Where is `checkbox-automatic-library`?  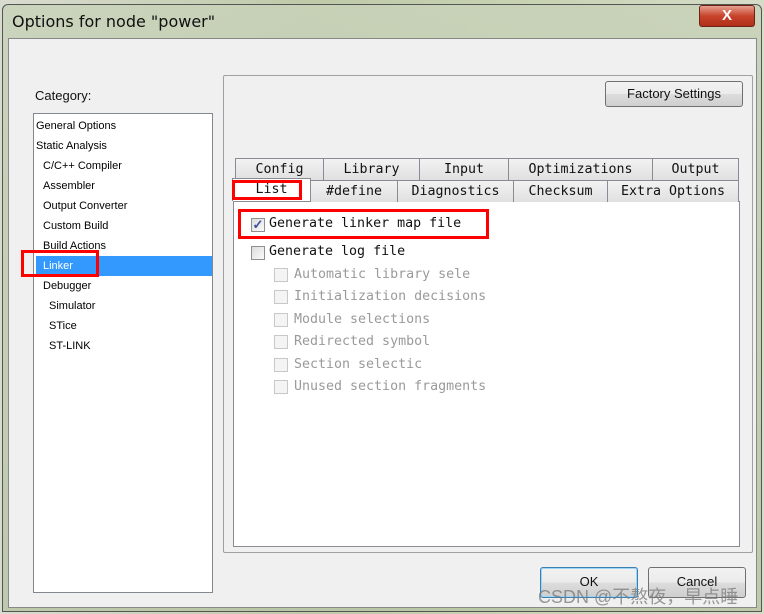 checkbox-automatic-library is located at coordinates (281, 275).